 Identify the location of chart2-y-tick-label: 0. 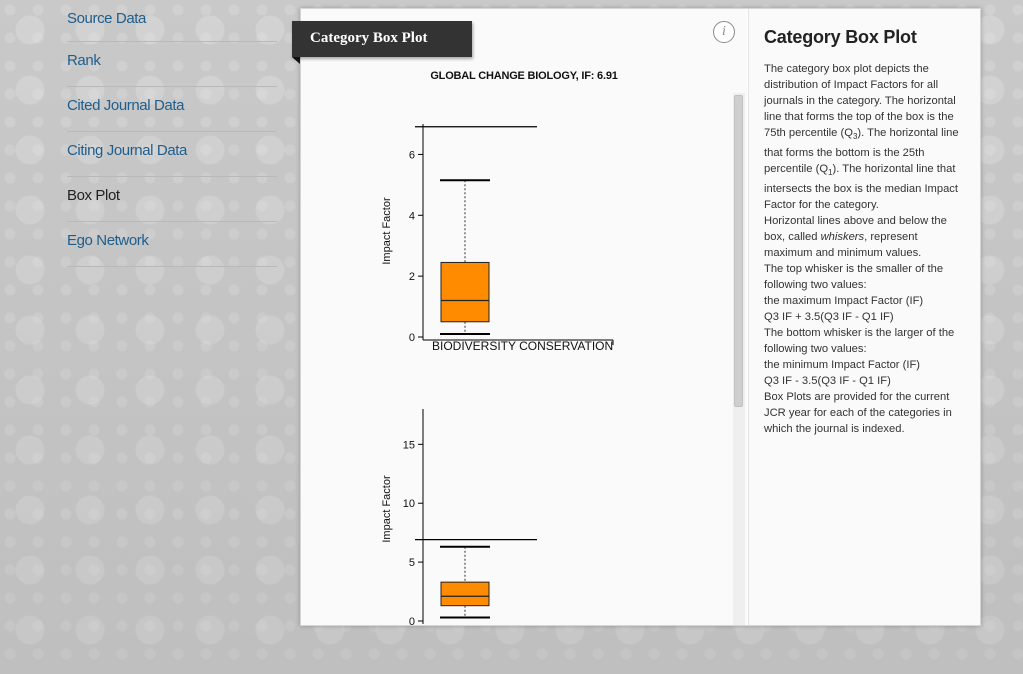
(412, 620).